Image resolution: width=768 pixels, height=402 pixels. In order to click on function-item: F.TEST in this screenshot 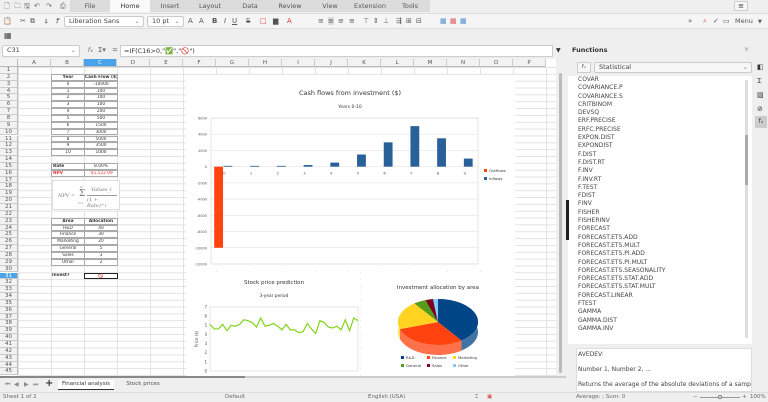, I will do `click(660, 188)`.